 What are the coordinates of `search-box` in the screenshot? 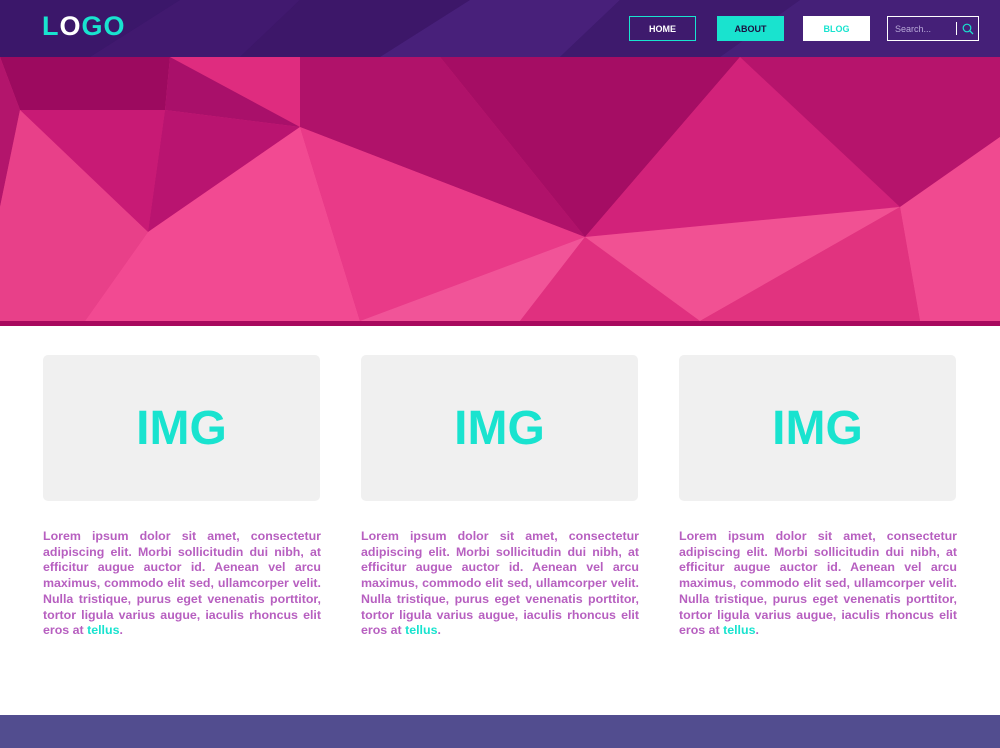 It's located at (933, 28).